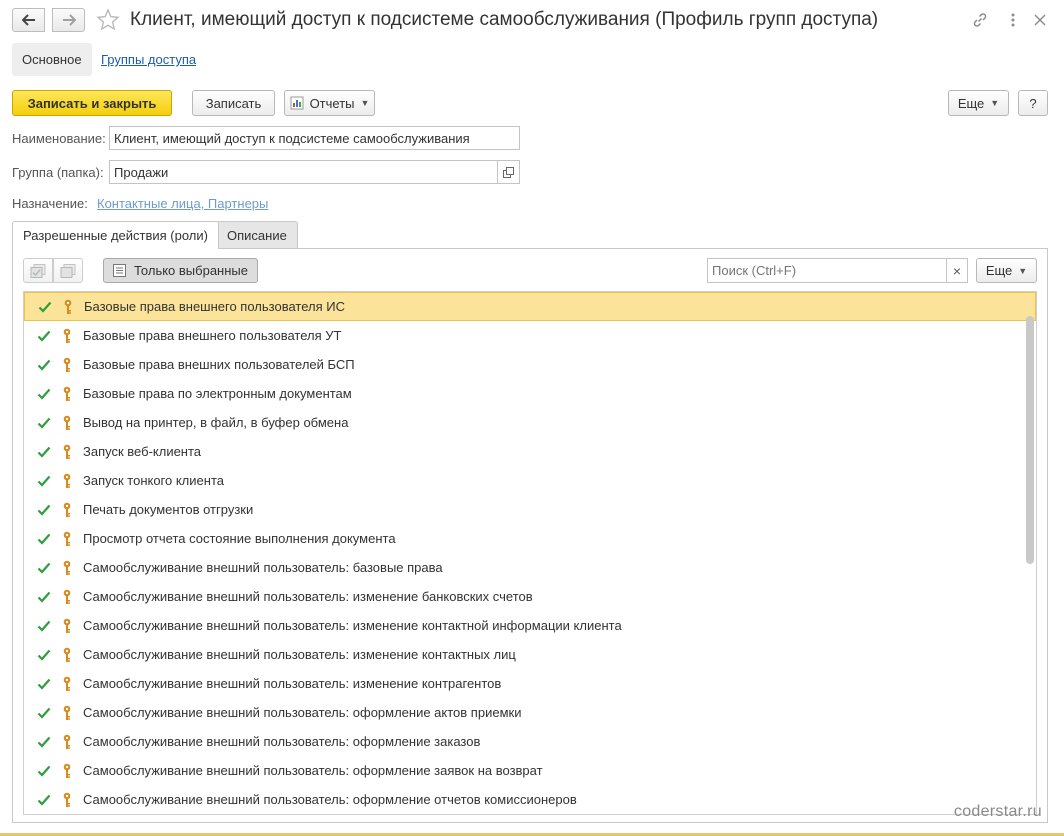 The image size is (1064, 836). Describe the element at coordinates (297, 103) in the screenshot. I see `report-chart-icon` at that location.